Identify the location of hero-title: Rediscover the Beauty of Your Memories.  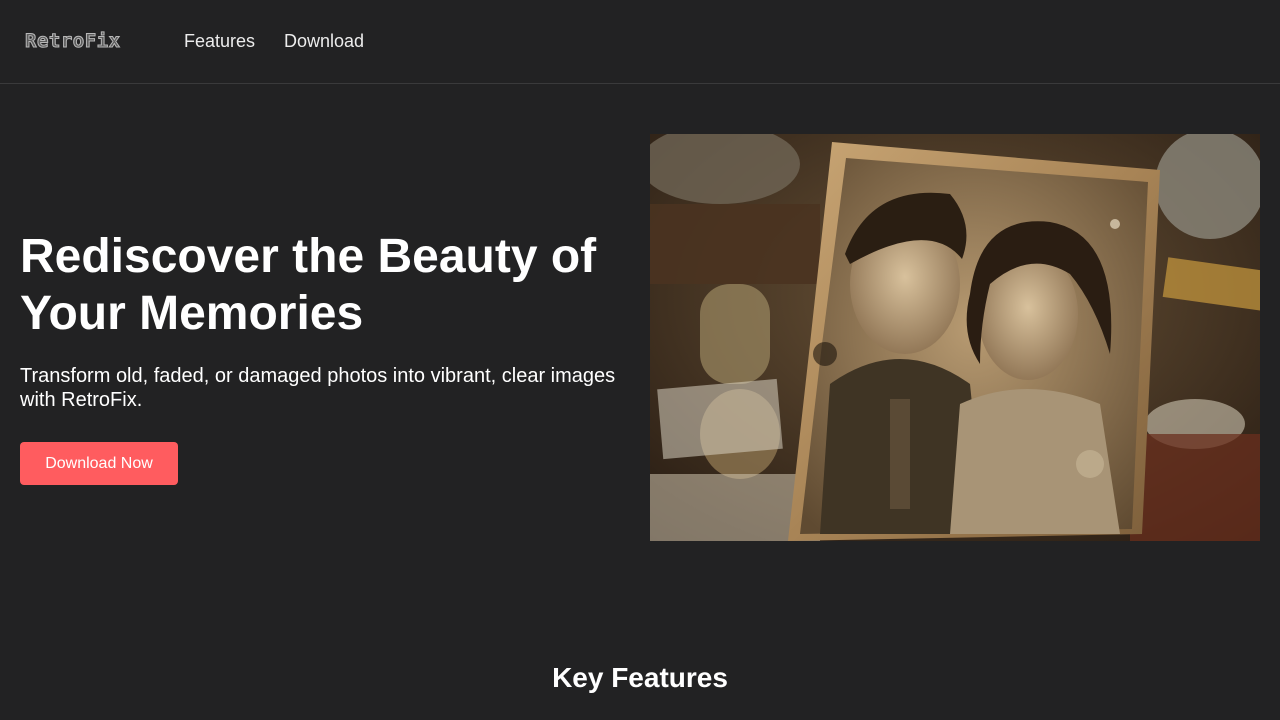
(308, 285).